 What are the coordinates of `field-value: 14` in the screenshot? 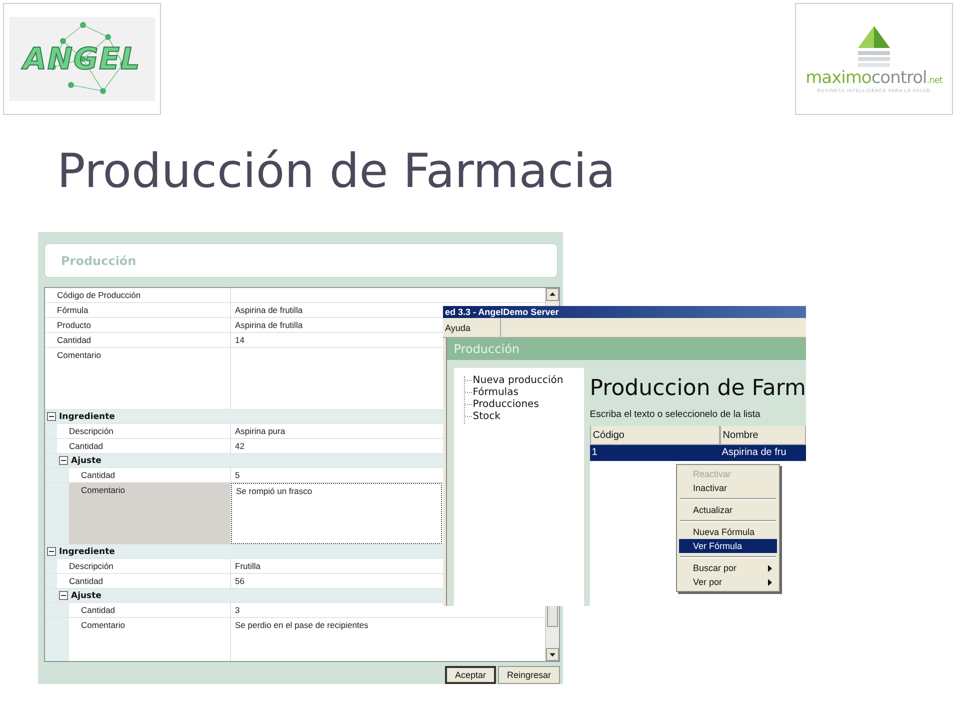 It's located at (239, 339).